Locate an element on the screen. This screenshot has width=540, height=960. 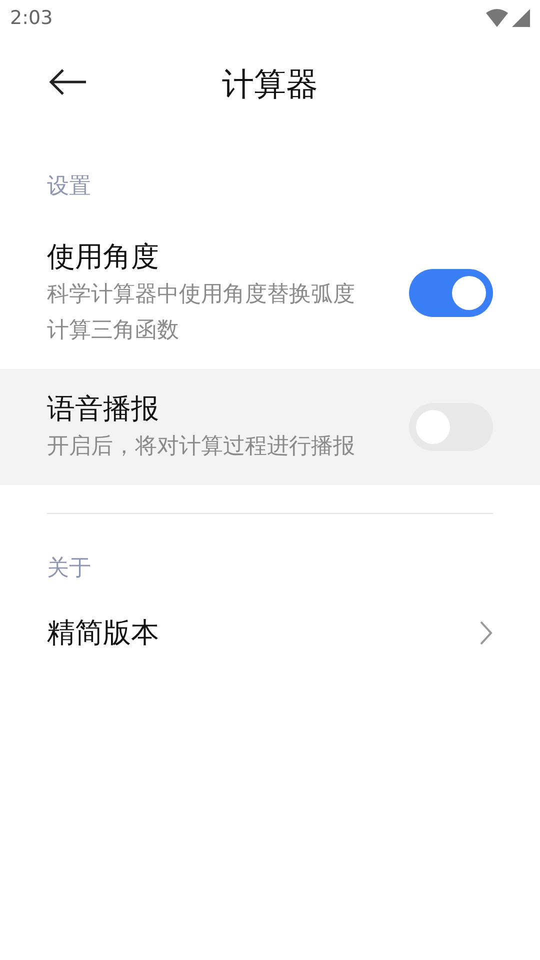
back-arrow-icon is located at coordinates (68, 82).